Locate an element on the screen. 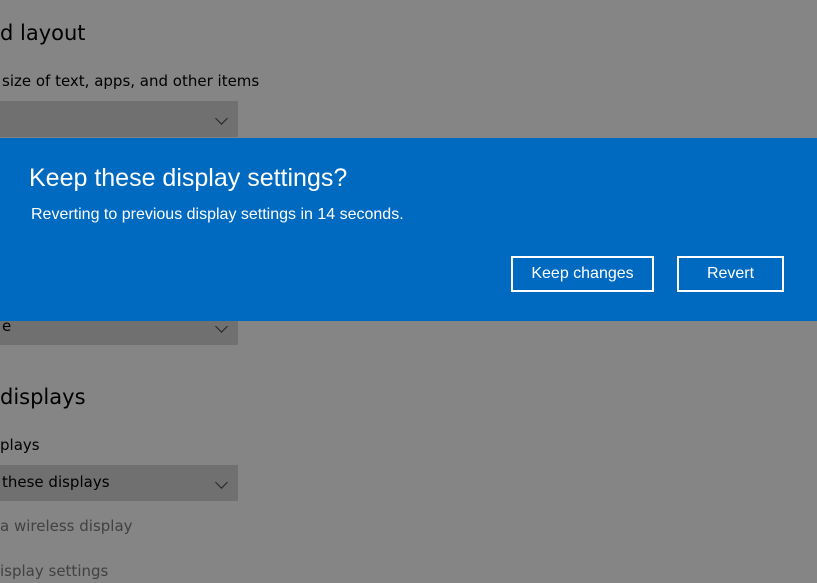  dialog-title: Keep these display settings? is located at coordinates (188, 178).